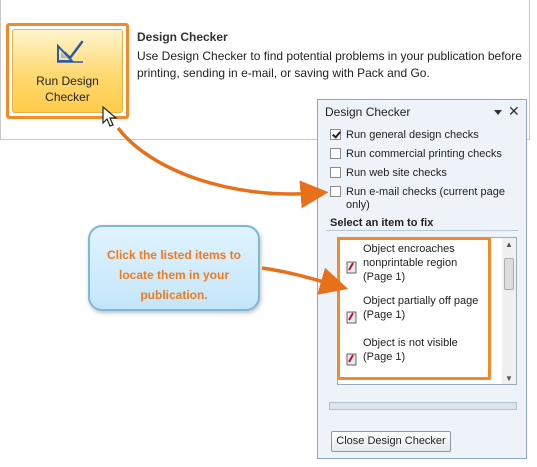 Image resolution: width=537 pixels, height=467 pixels. I want to click on close-design-checker-button: Close Design Checker, so click(391, 441).